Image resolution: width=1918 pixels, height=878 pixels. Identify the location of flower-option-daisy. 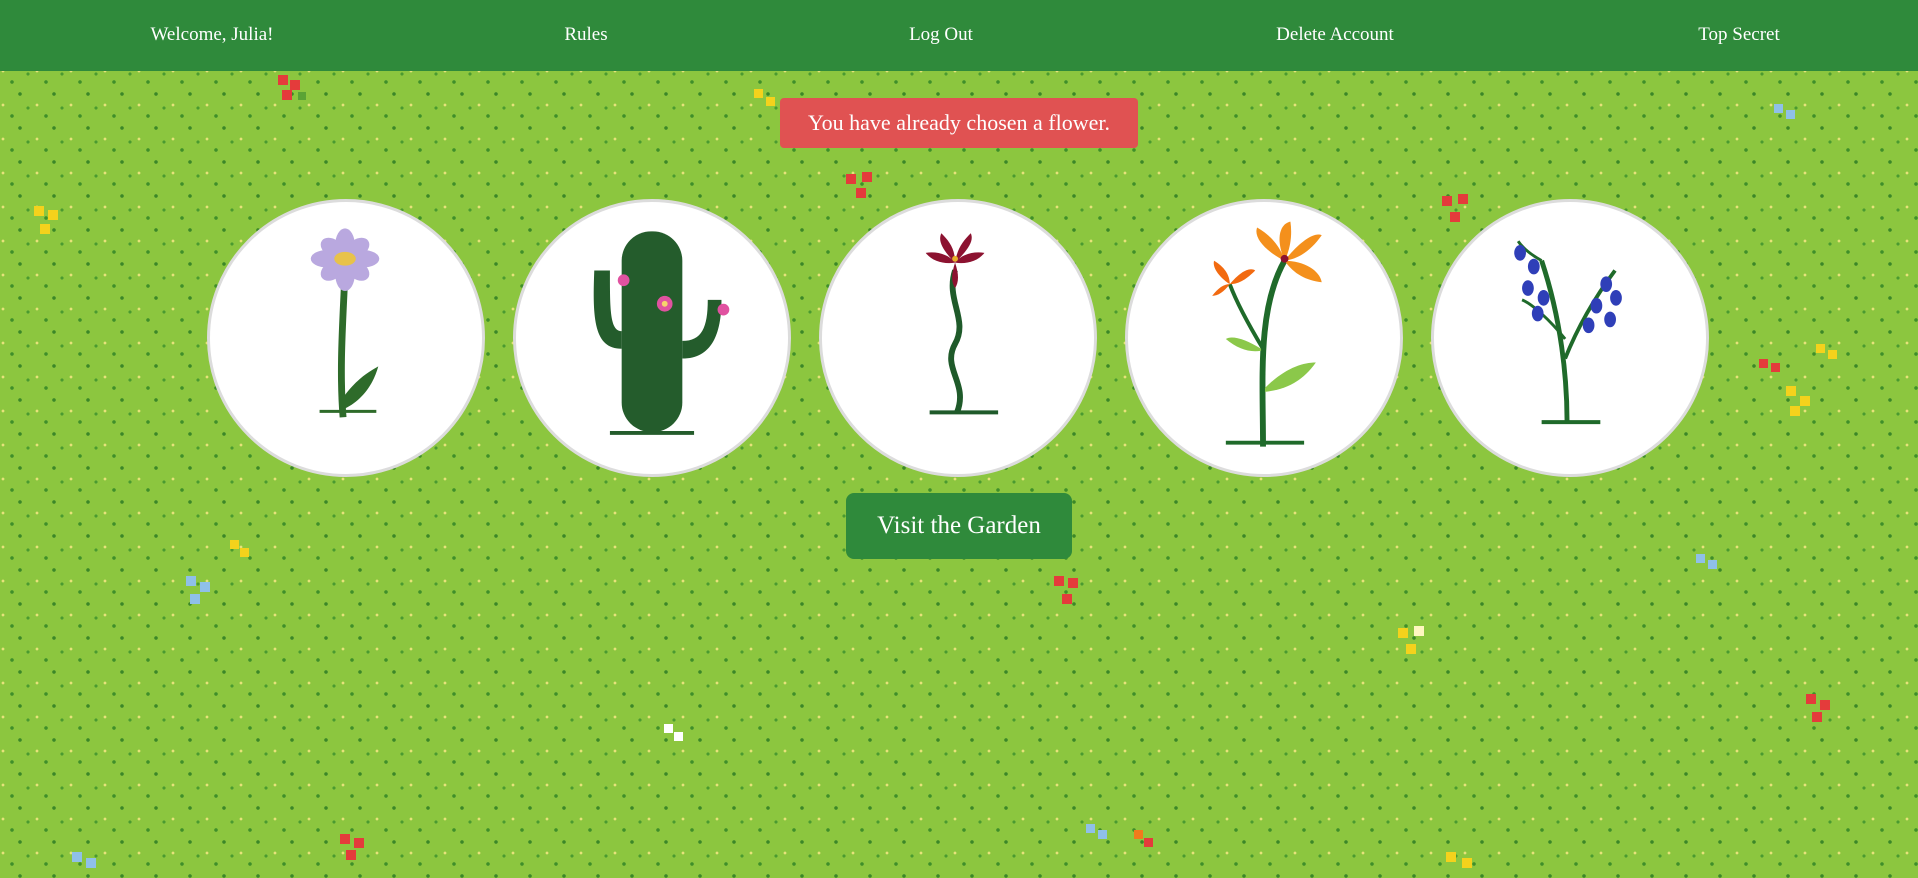
(346, 338).